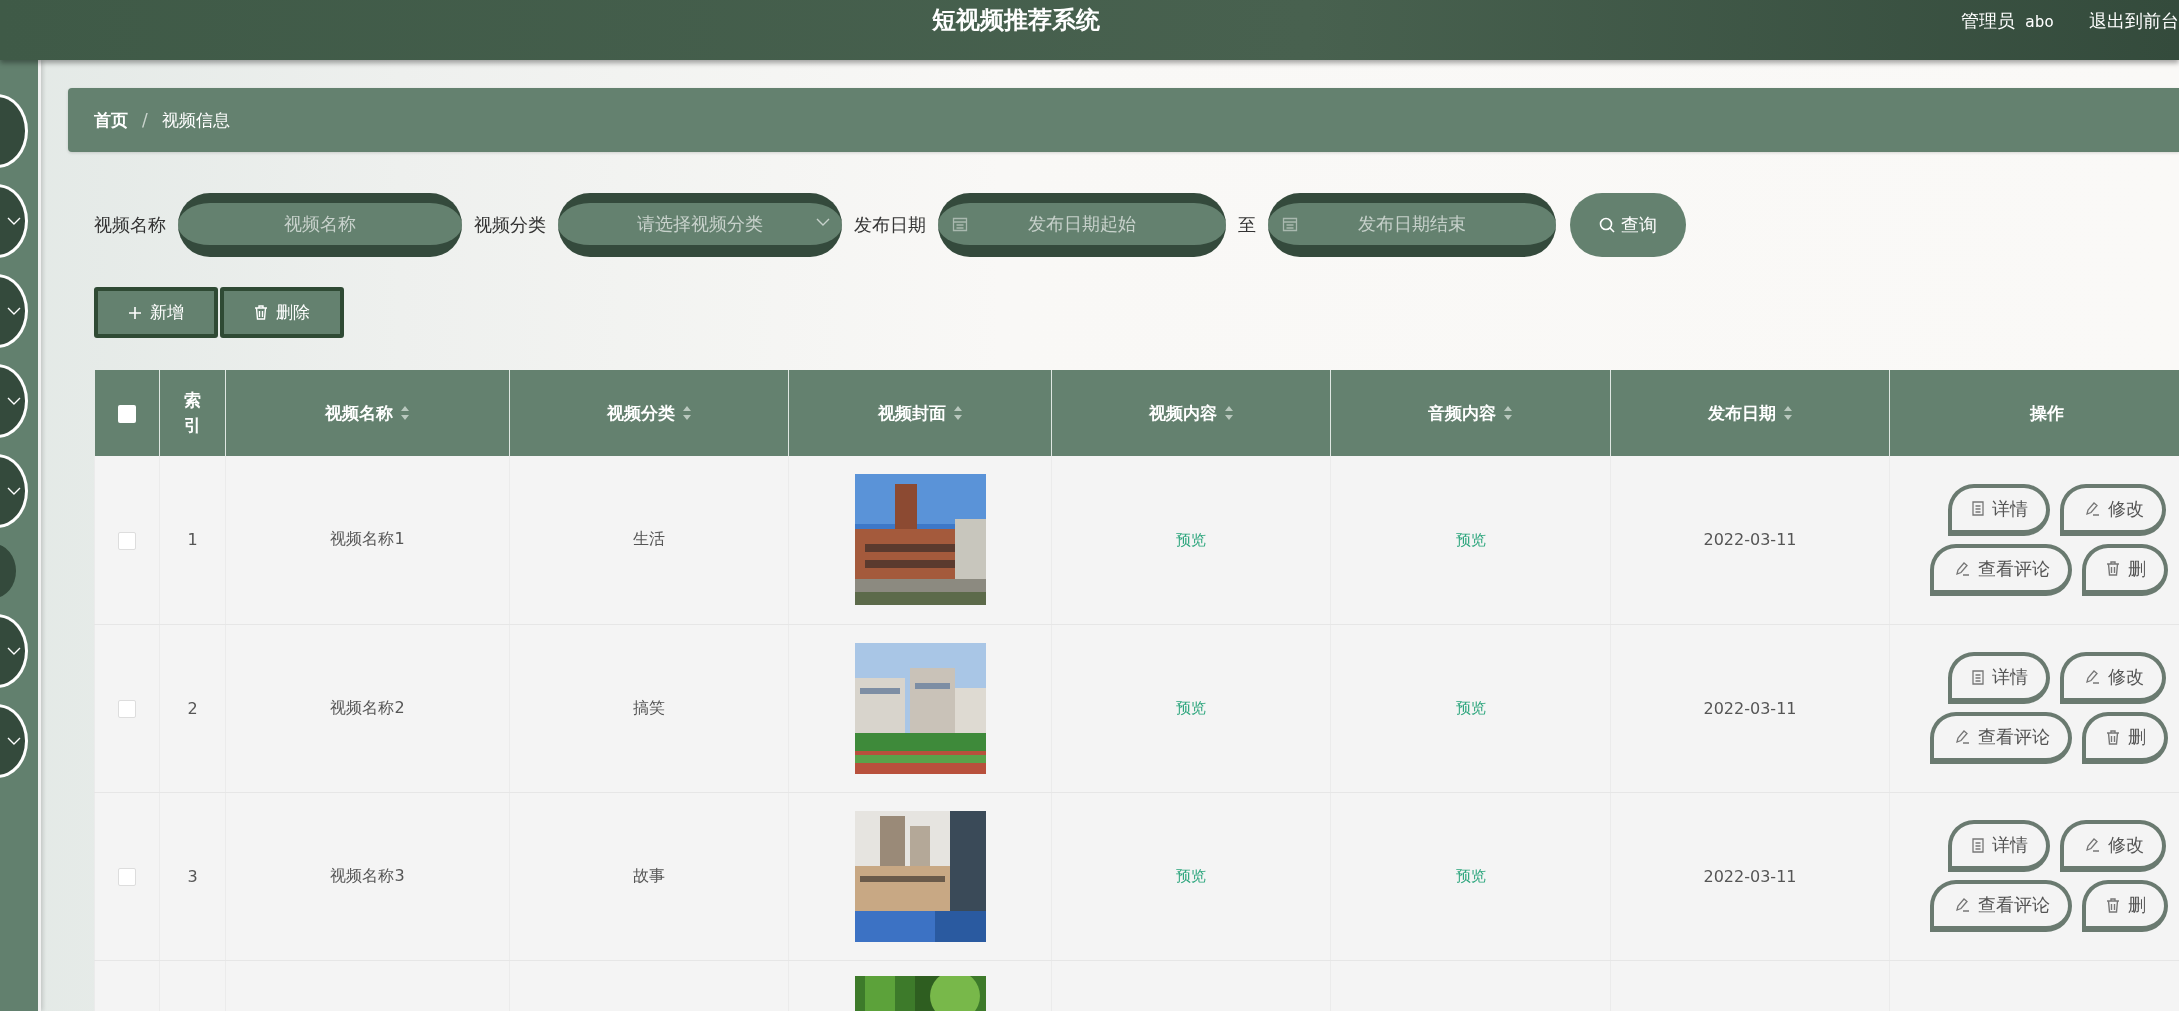  What do you see at coordinates (649, 875) in the screenshot?
I see `table-cell: 故事` at bounding box center [649, 875].